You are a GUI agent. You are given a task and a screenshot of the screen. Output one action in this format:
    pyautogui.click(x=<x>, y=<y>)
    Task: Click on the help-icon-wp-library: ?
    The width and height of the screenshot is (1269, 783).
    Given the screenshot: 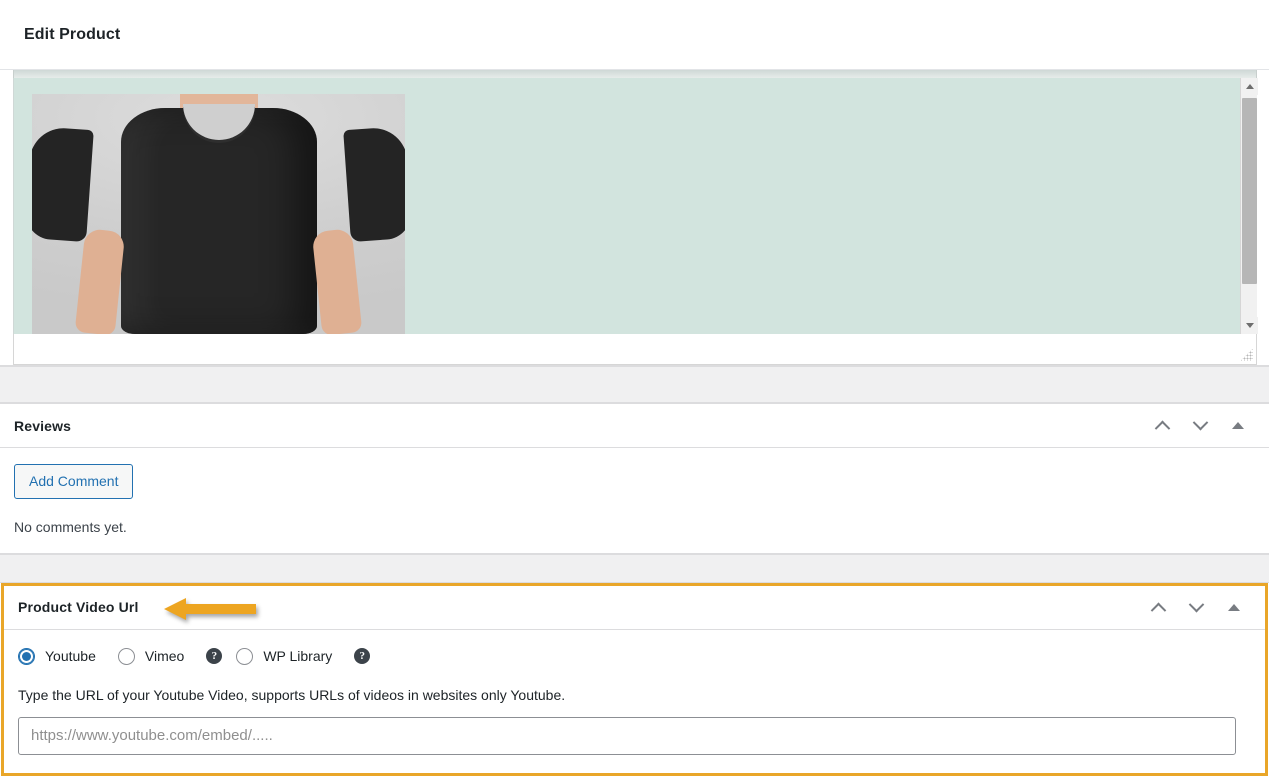 What is the action you would take?
    pyautogui.click(x=362, y=656)
    